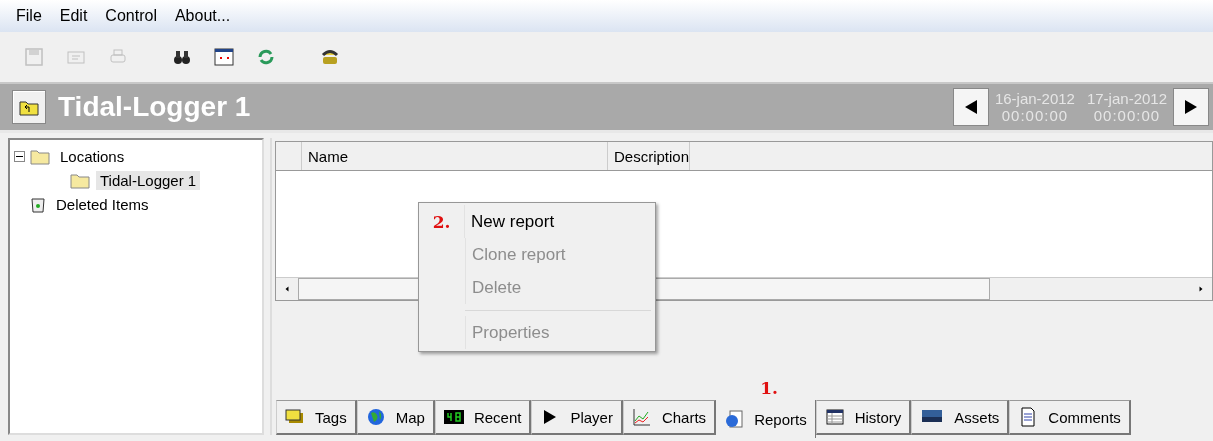 This screenshot has width=1213, height=441. I want to click on line-chart-icon, so click(641, 417).